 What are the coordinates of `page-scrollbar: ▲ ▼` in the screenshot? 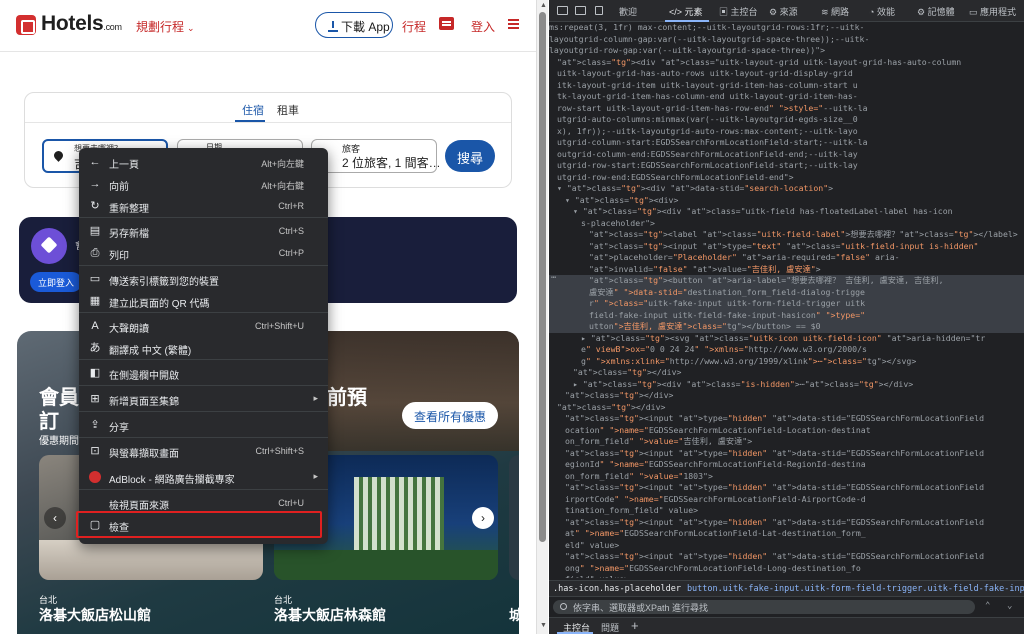 It's located at (542, 317).